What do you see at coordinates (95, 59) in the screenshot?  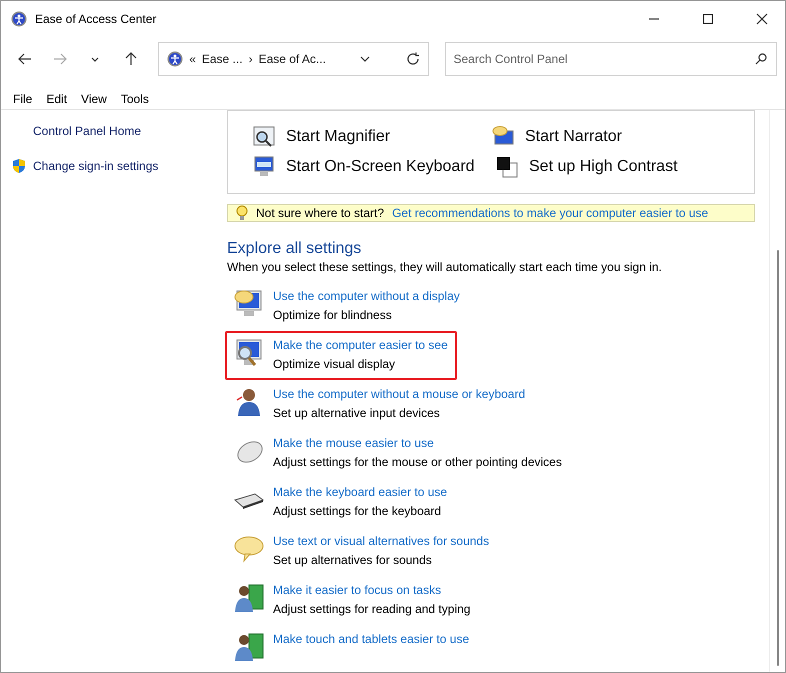 I see `caret-icon` at bounding box center [95, 59].